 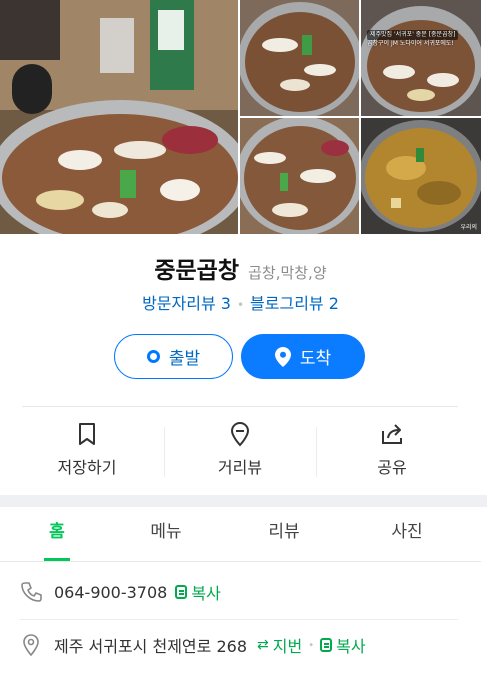 I want to click on save-button: 저장하기, so click(x=87, y=451).